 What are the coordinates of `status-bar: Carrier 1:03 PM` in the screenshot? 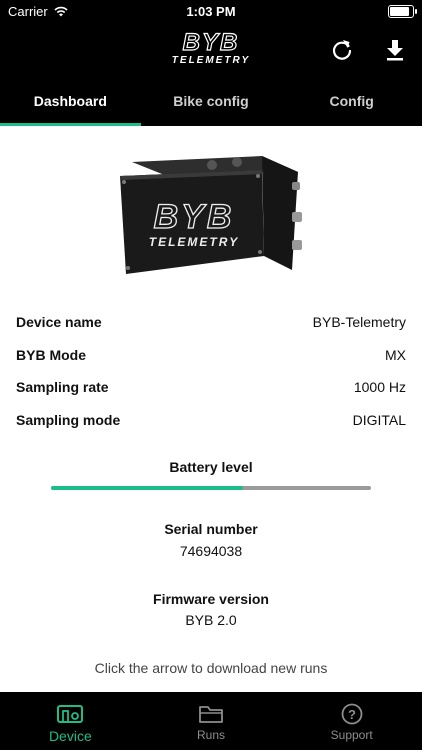 It's located at (211, 11).